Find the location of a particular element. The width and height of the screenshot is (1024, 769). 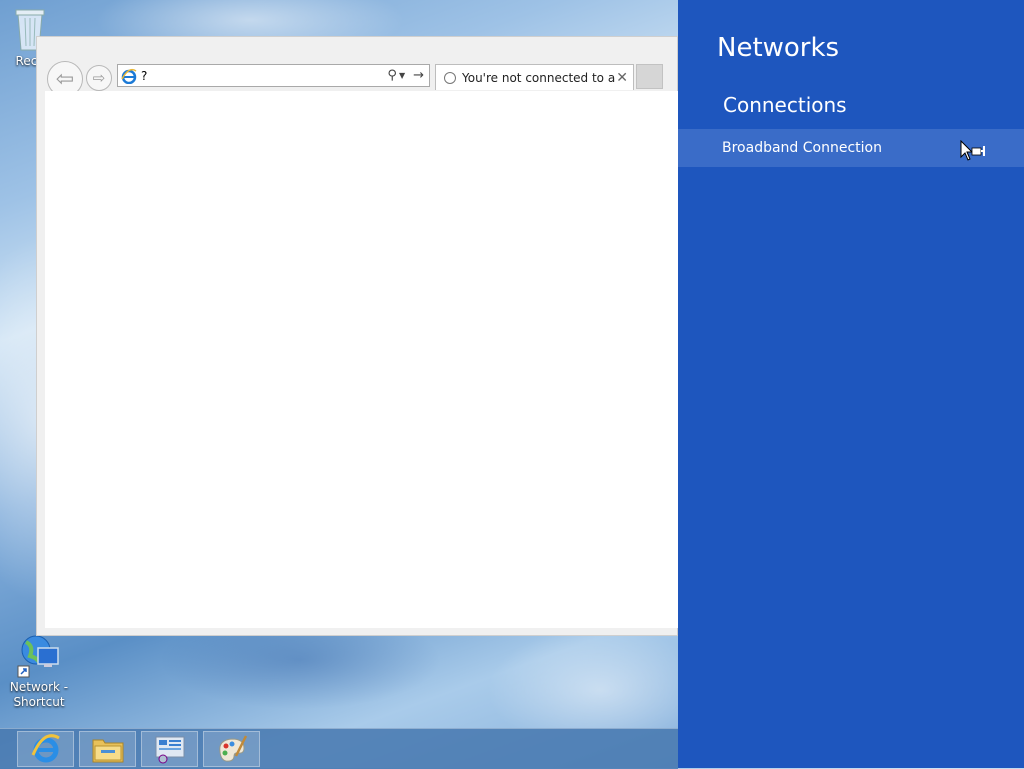

tab-current: You're not connected to a ... ✕ is located at coordinates (534, 77).